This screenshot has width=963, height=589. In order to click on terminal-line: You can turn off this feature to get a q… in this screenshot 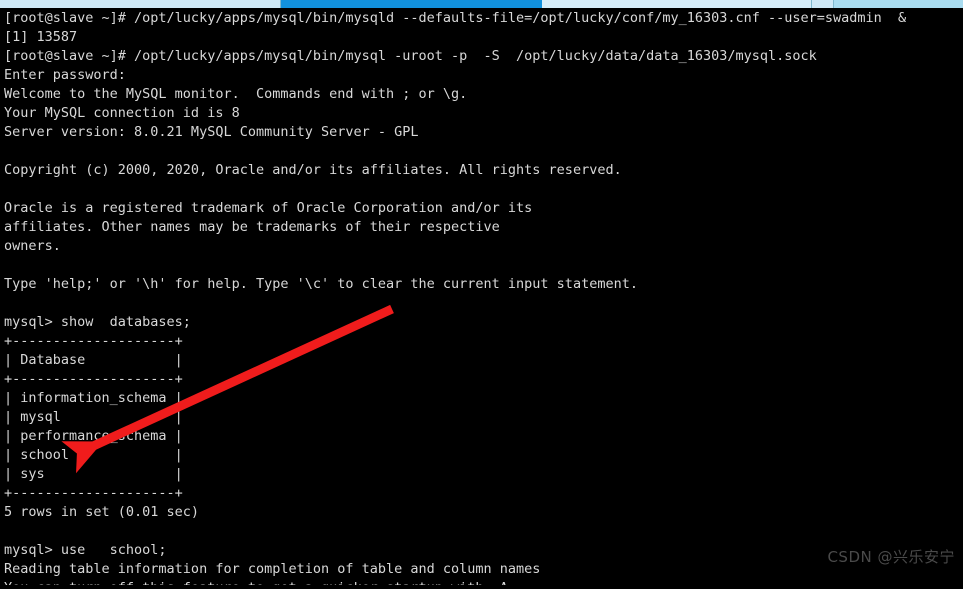, I will do `click(483, 582)`.